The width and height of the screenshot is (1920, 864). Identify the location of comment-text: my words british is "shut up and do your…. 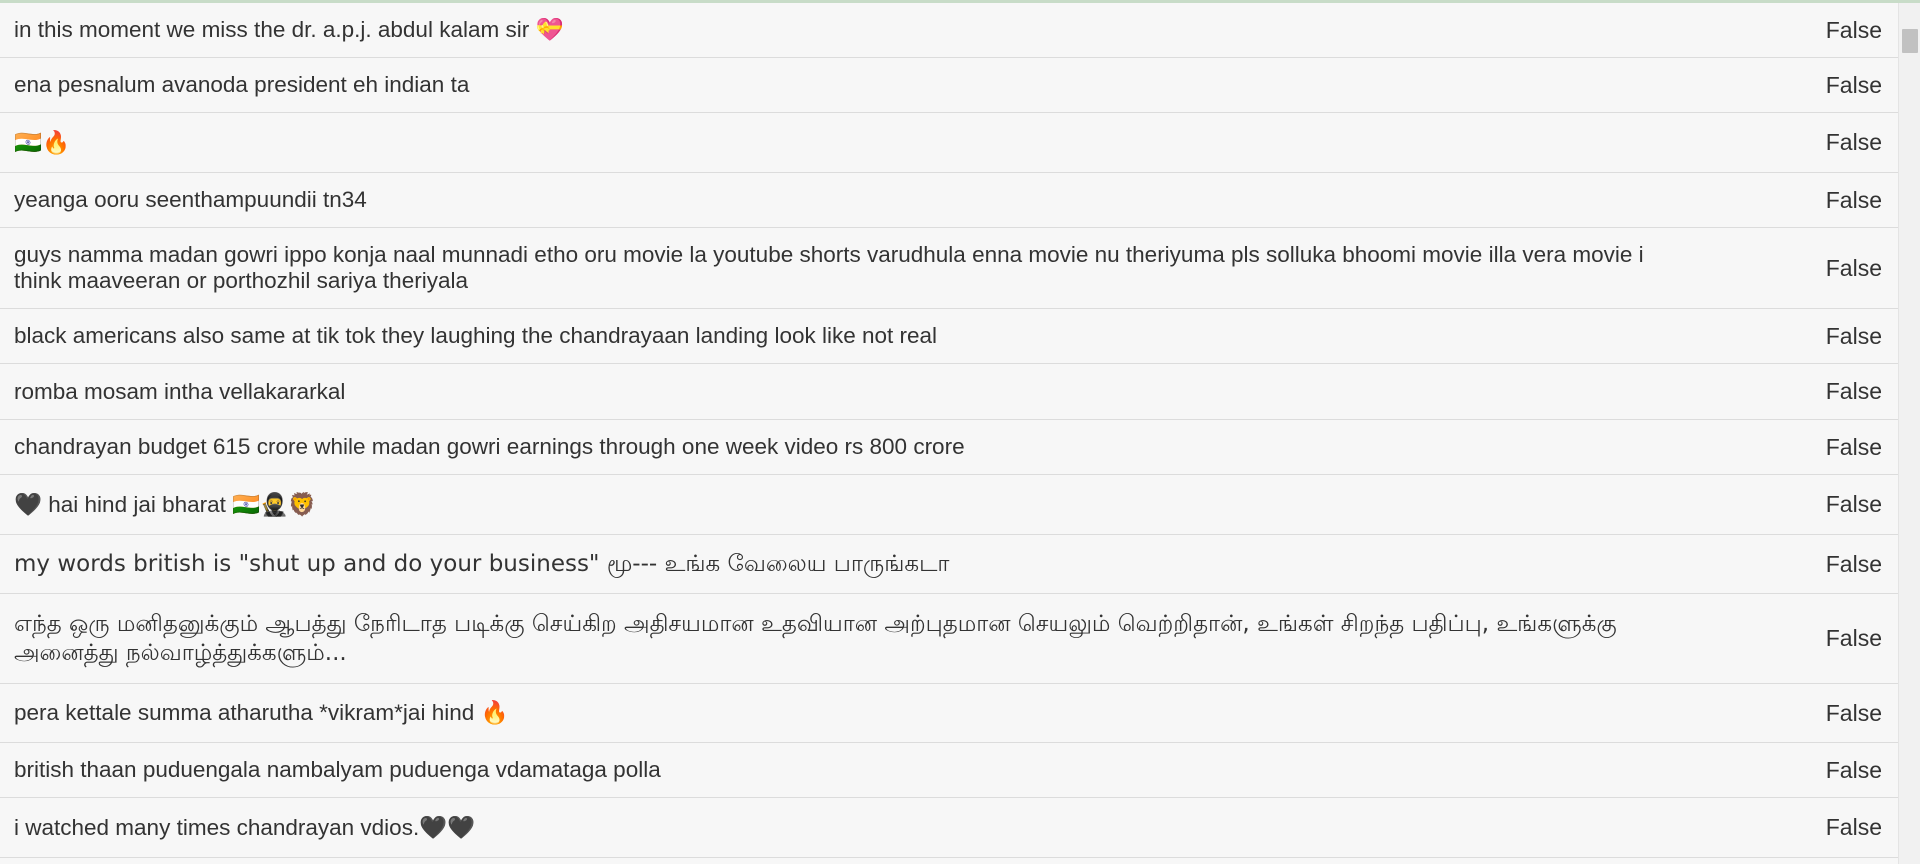
(482, 564).